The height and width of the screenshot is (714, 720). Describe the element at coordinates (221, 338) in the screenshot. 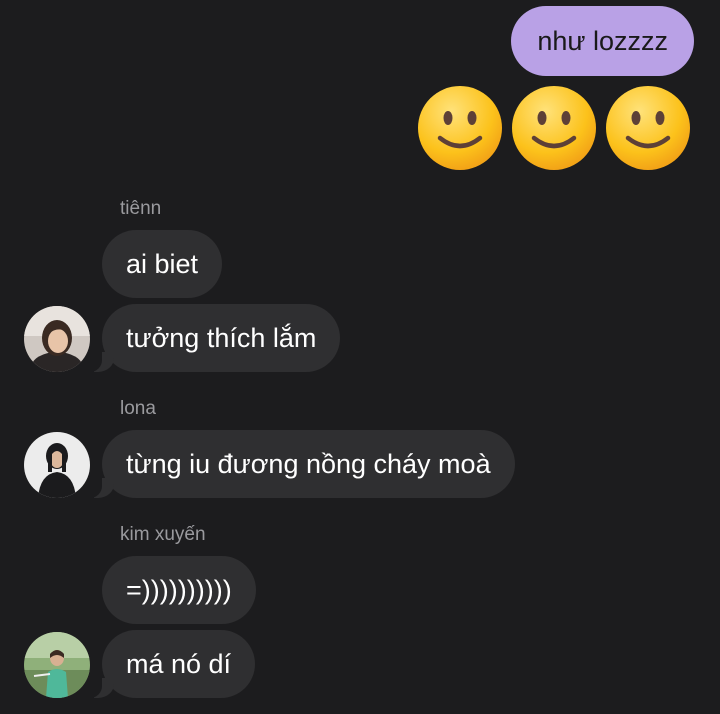

I see `message-text: tưởng thích lắm` at that location.